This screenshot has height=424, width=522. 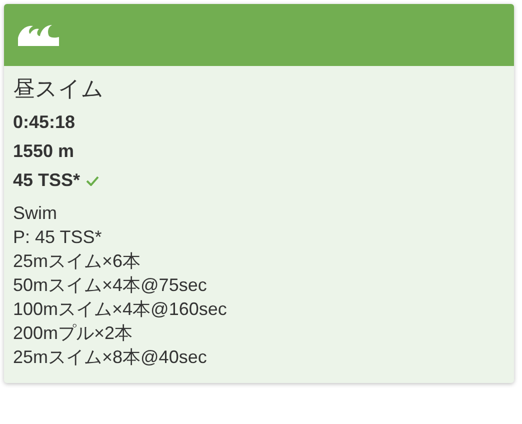 I want to click on duration-text: 0:45:18, so click(x=44, y=122).